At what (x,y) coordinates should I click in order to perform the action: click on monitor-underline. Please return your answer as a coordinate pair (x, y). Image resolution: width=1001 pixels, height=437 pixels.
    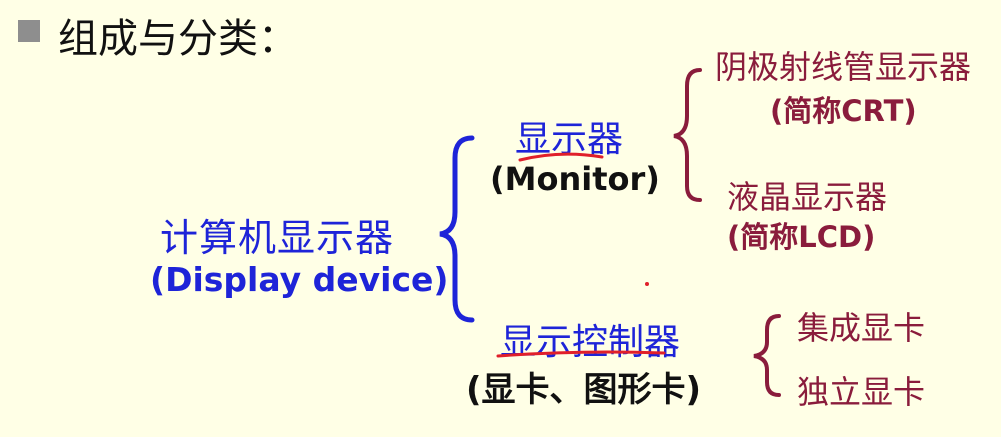
    Looking at the image, I should click on (561, 157).